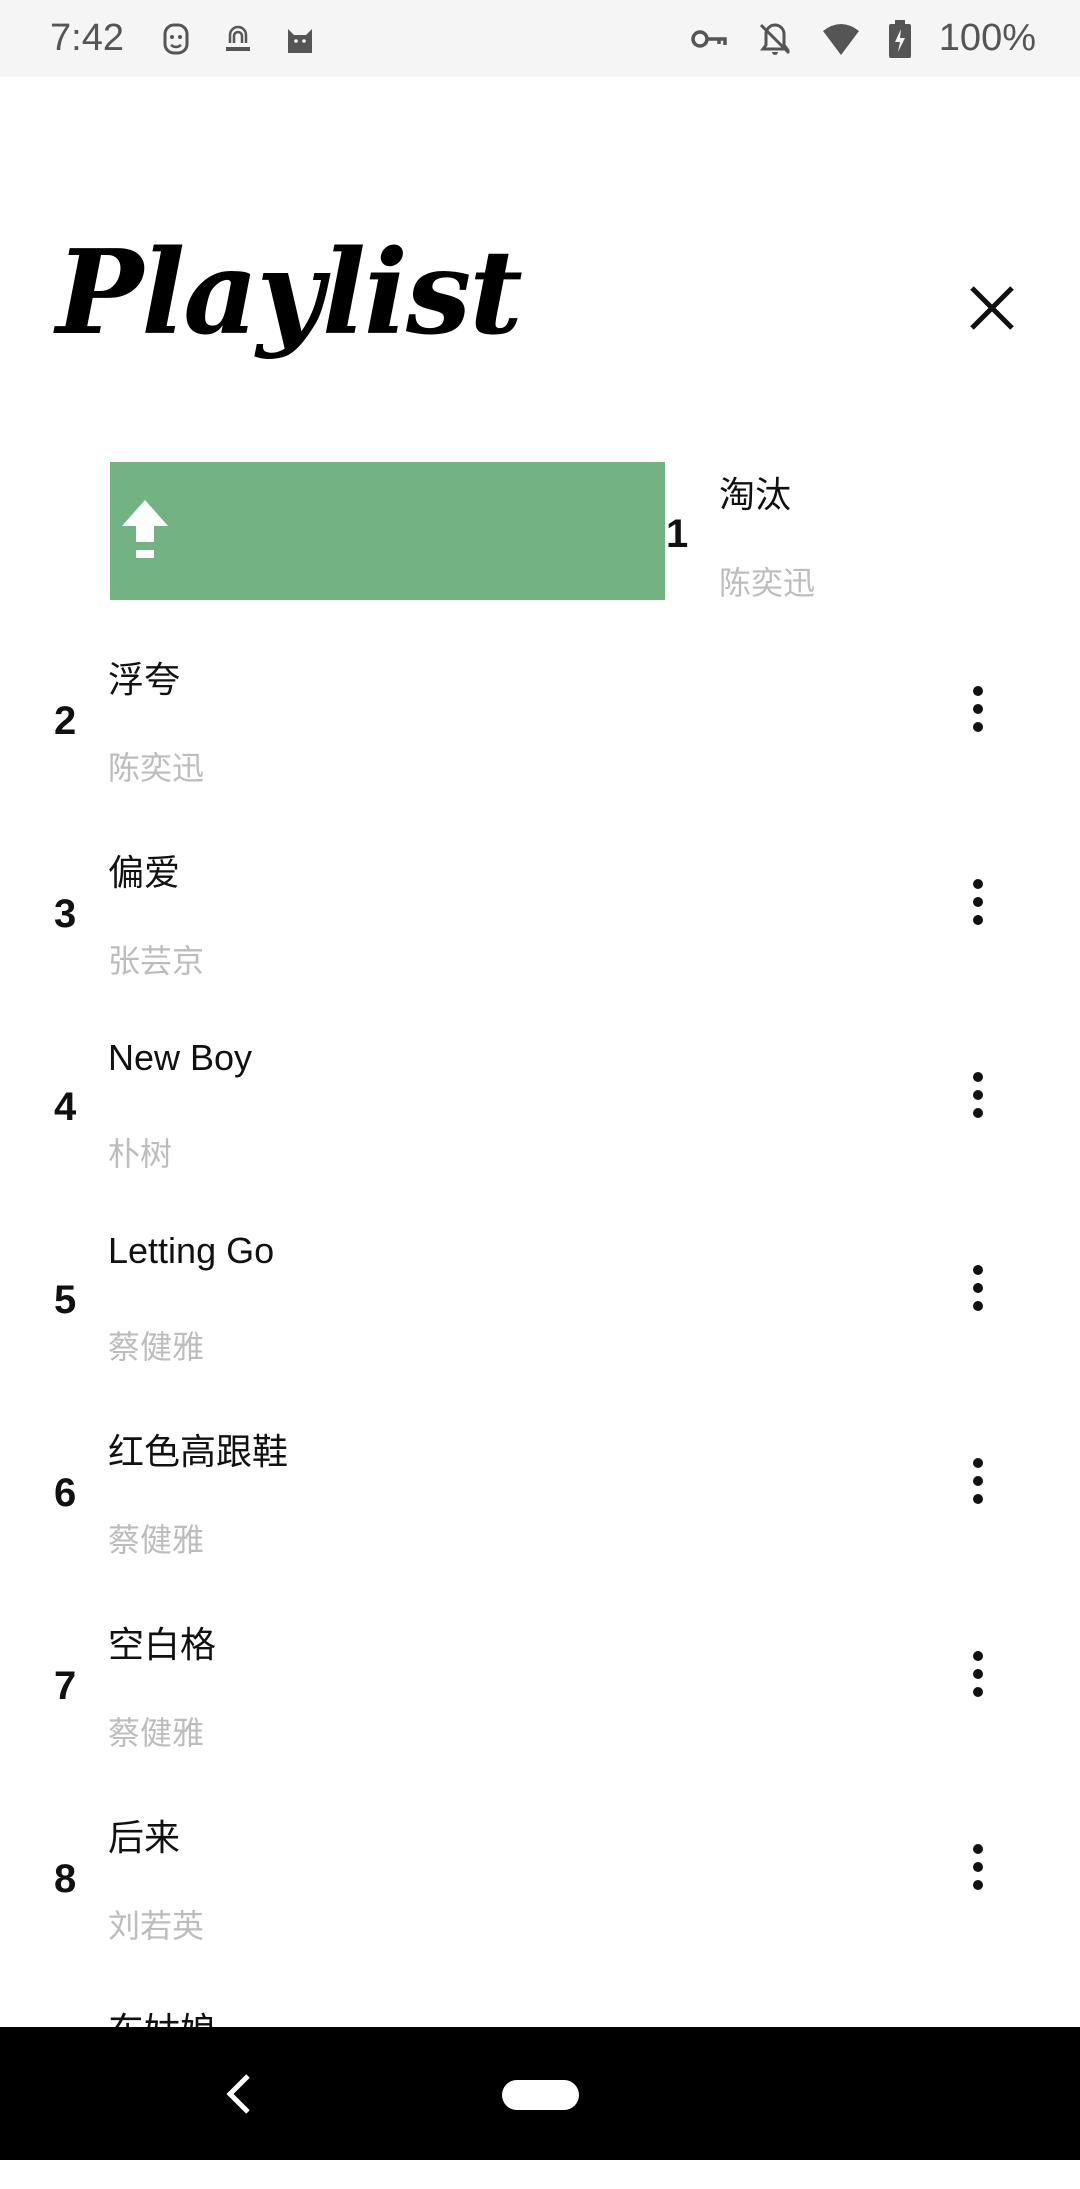 The width and height of the screenshot is (1080, 2189). Describe the element at coordinates (162, 1644) in the screenshot. I see `song-title: 空白格` at that location.